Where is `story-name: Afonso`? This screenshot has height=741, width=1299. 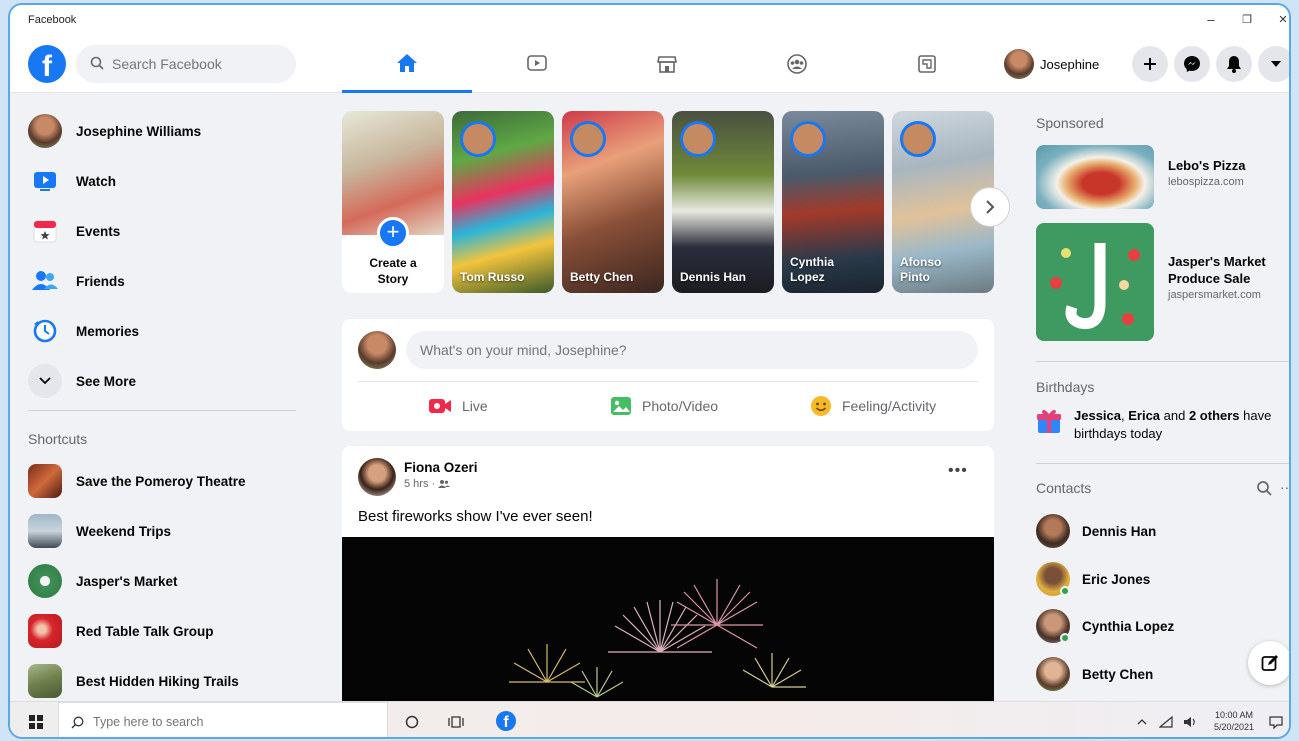
story-name: Afonso is located at coordinates (921, 262).